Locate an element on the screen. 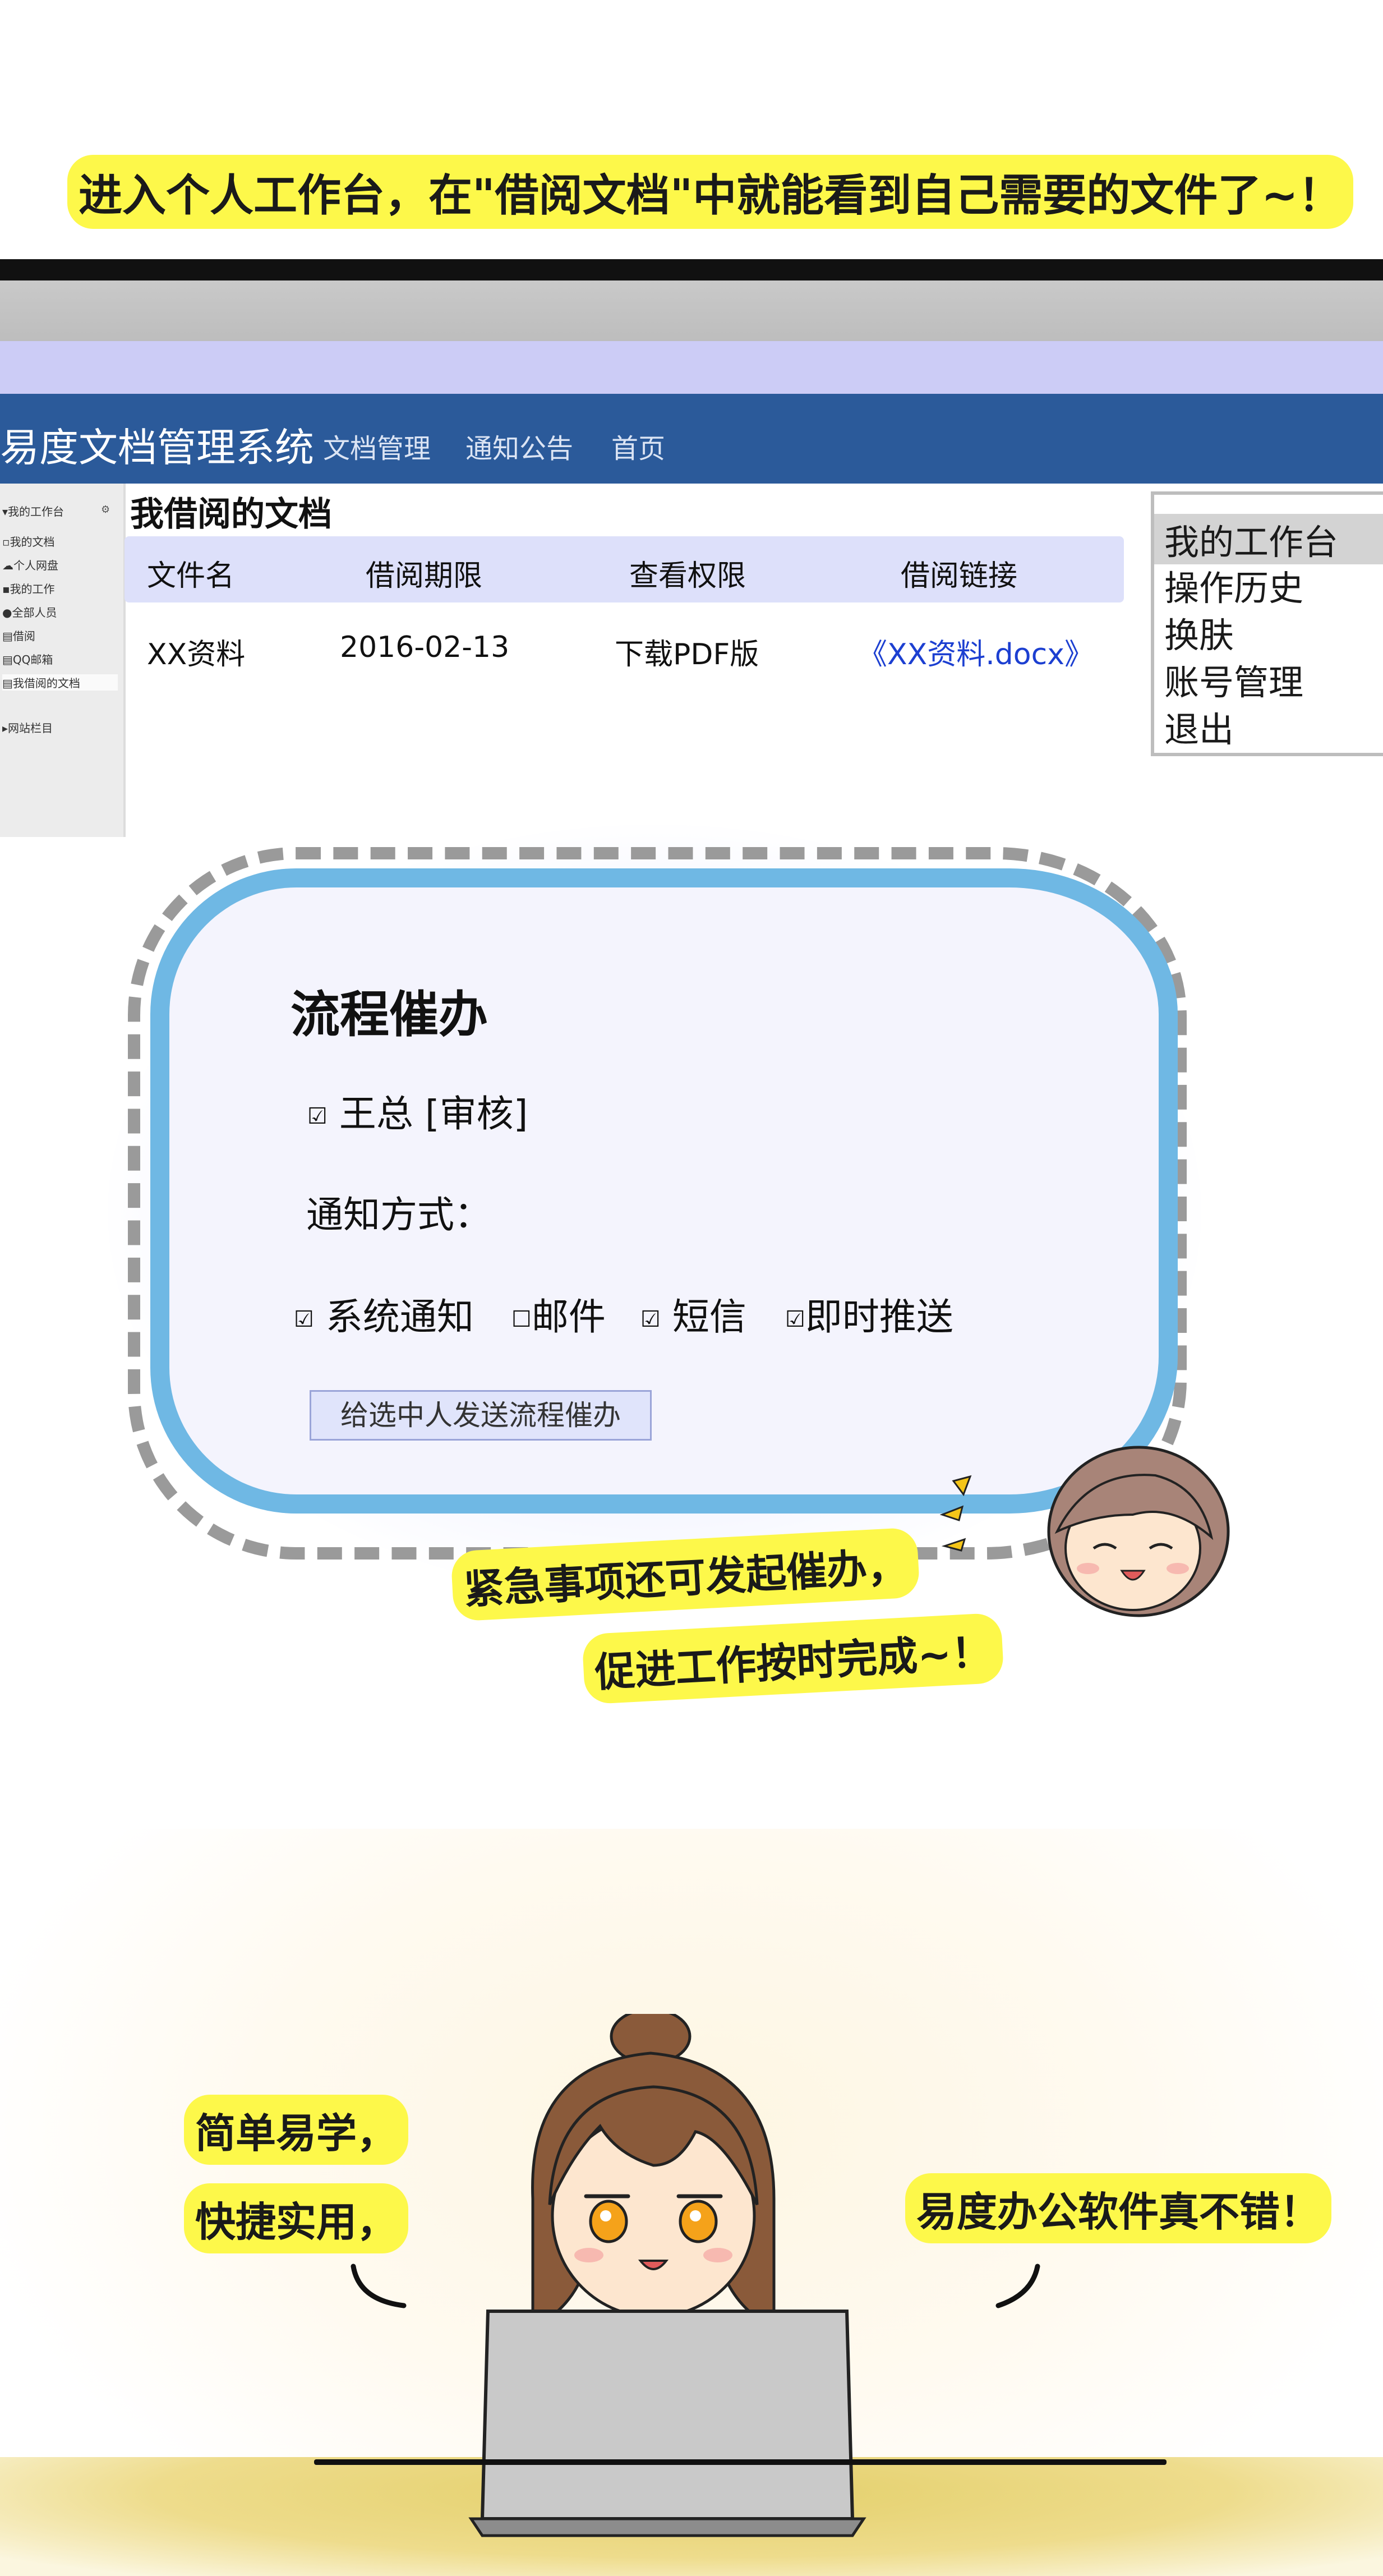  cell-filename: XX资料 is located at coordinates (197, 654).